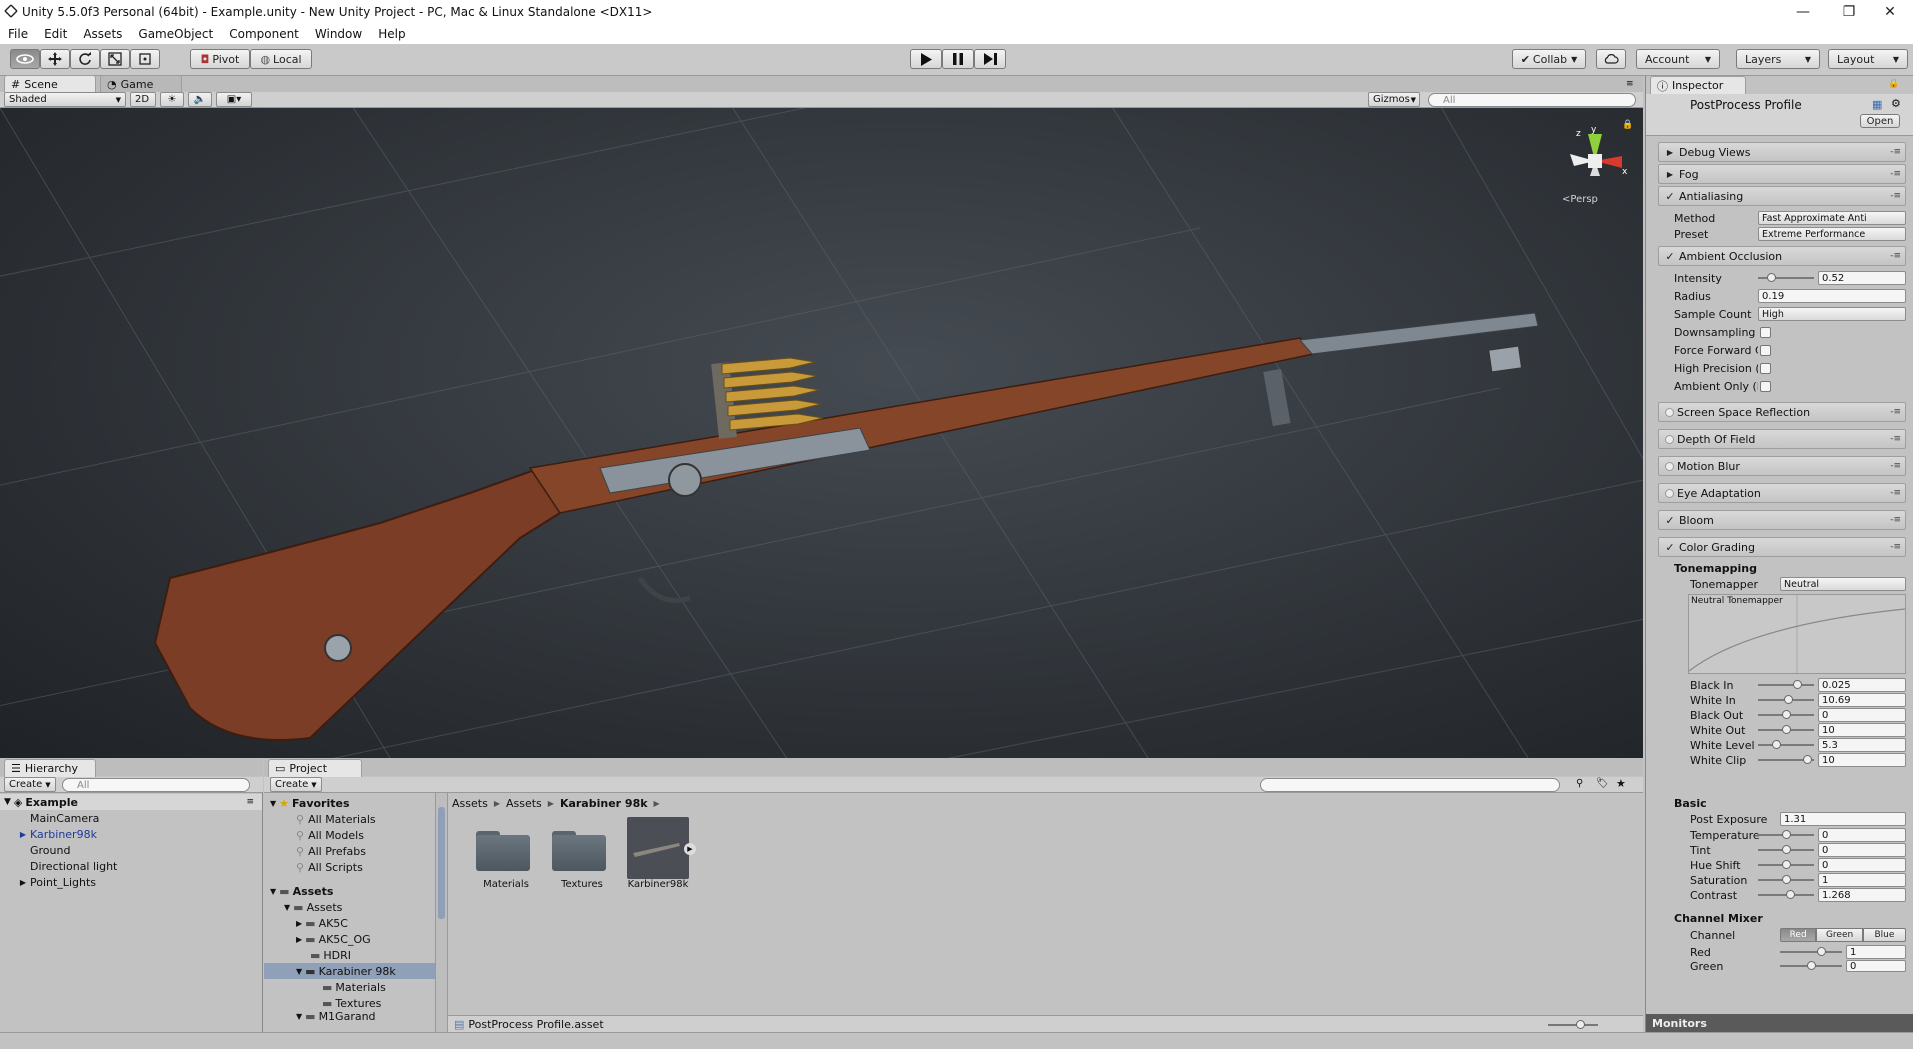 Image resolution: width=1913 pixels, height=1049 pixels. What do you see at coordinates (1698, 85) in the screenshot?
I see `tab-inspector: ⓘ Inspector` at bounding box center [1698, 85].